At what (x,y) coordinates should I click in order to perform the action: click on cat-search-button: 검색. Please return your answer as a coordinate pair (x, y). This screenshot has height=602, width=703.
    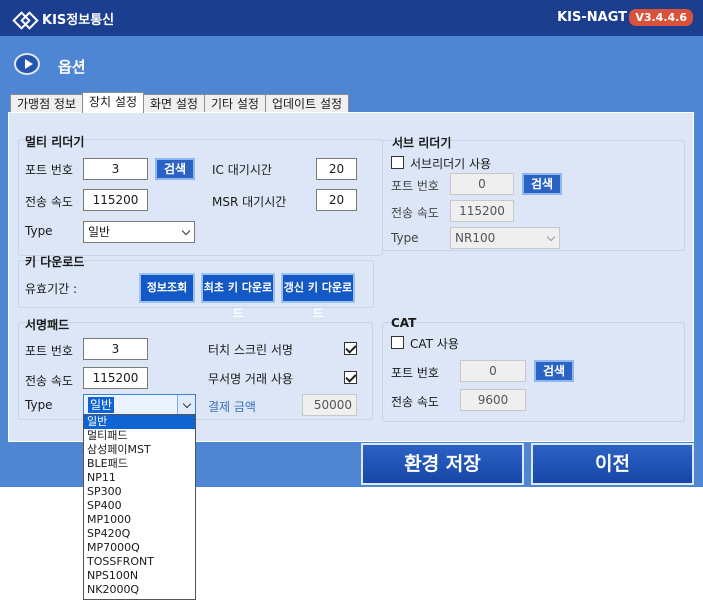
    Looking at the image, I should click on (554, 371).